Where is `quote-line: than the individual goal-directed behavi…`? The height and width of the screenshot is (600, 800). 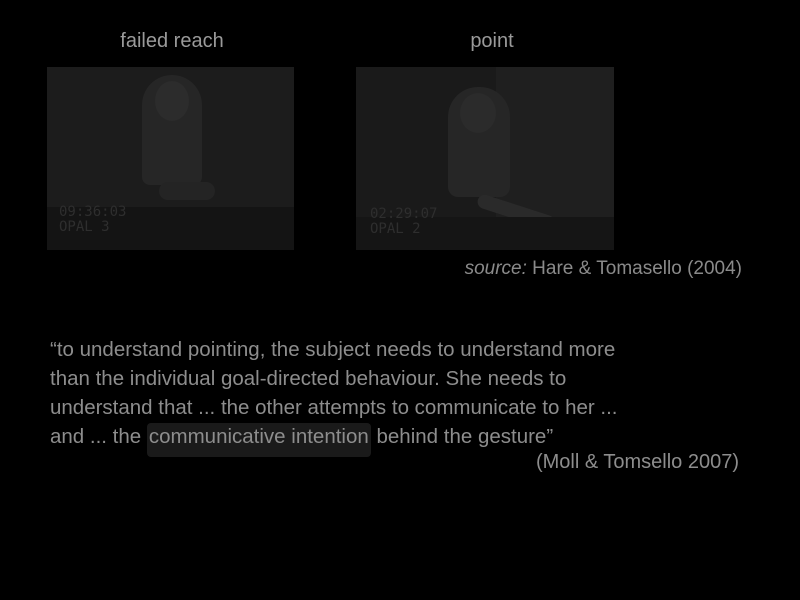 quote-line: than the individual goal-directed behavi… is located at coordinates (308, 378).